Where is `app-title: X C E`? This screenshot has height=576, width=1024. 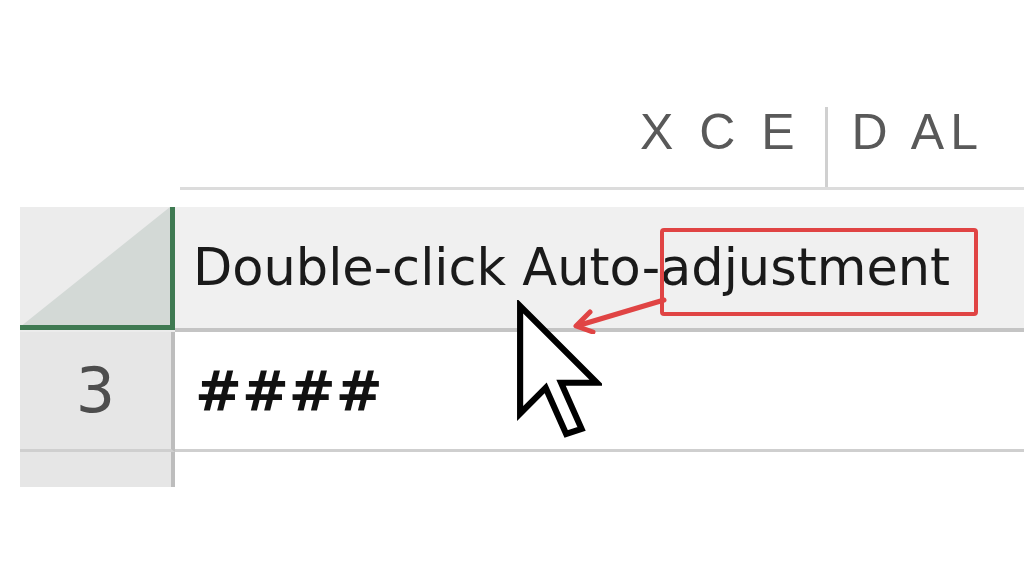 app-title: X C E is located at coordinates (720, 132).